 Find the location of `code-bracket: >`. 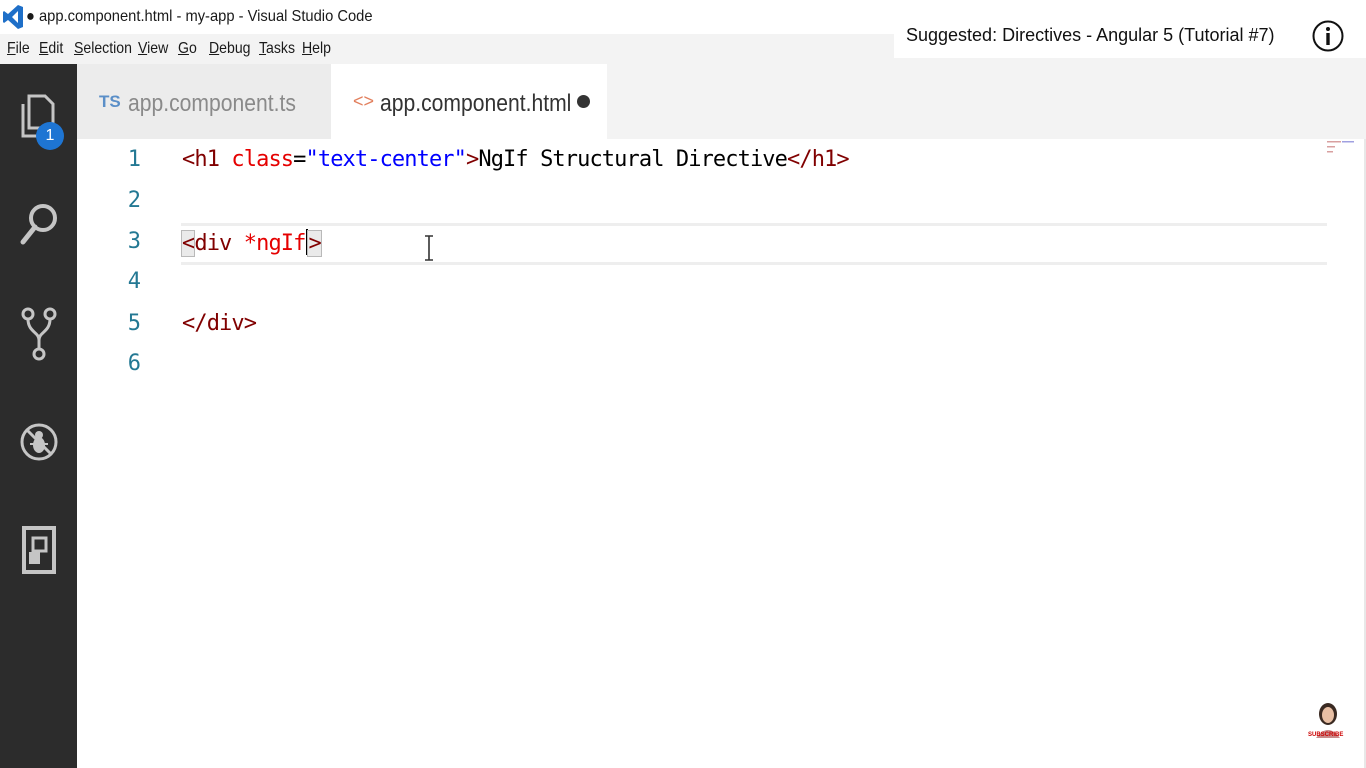

code-bracket: > is located at coordinates (472, 159).